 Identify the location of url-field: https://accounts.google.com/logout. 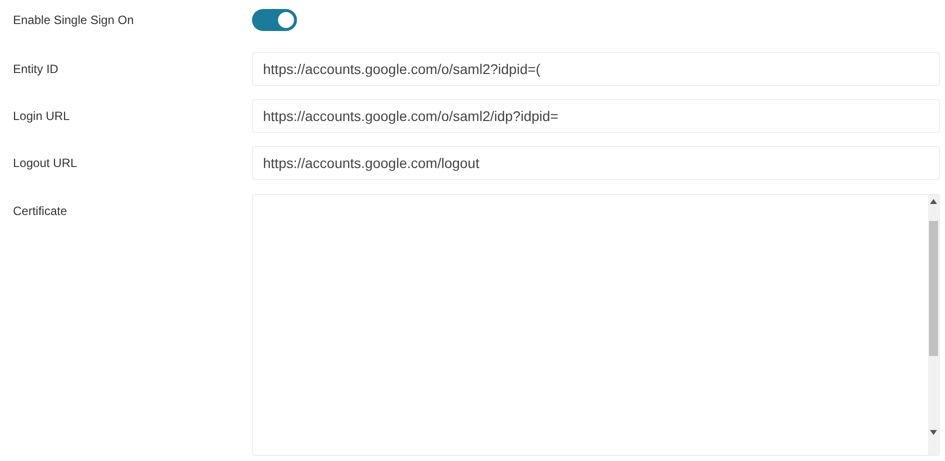
(596, 163).